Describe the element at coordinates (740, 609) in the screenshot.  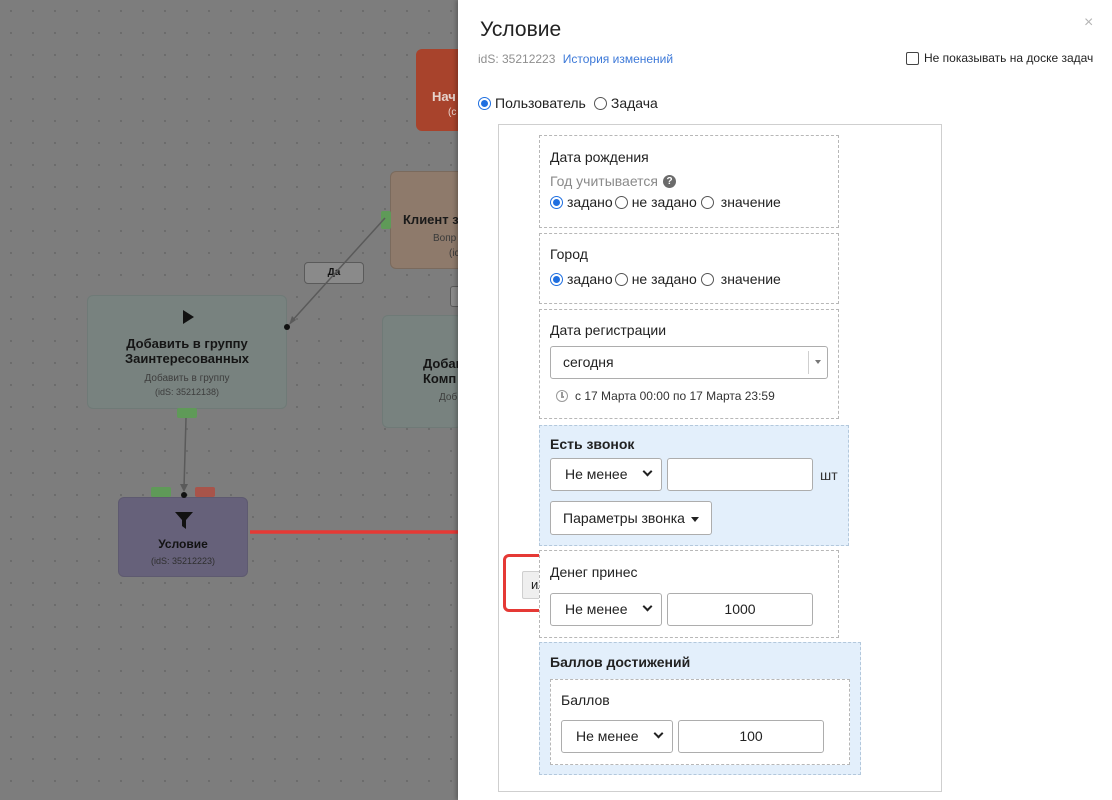
I see `money-value-input: 1000` at that location.